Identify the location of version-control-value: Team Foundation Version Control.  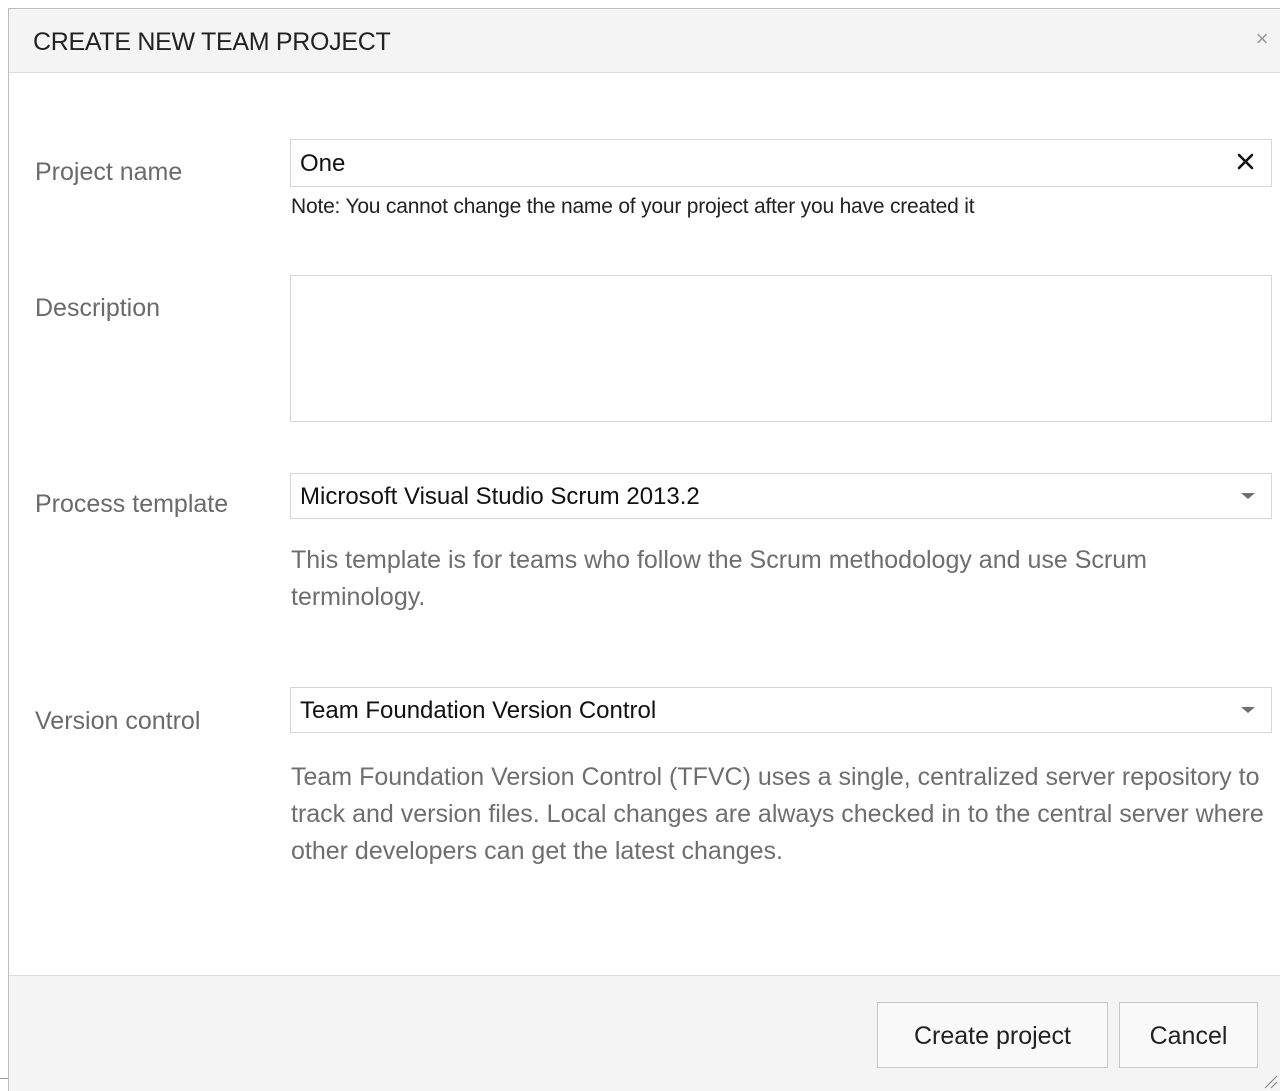
(478, 710).